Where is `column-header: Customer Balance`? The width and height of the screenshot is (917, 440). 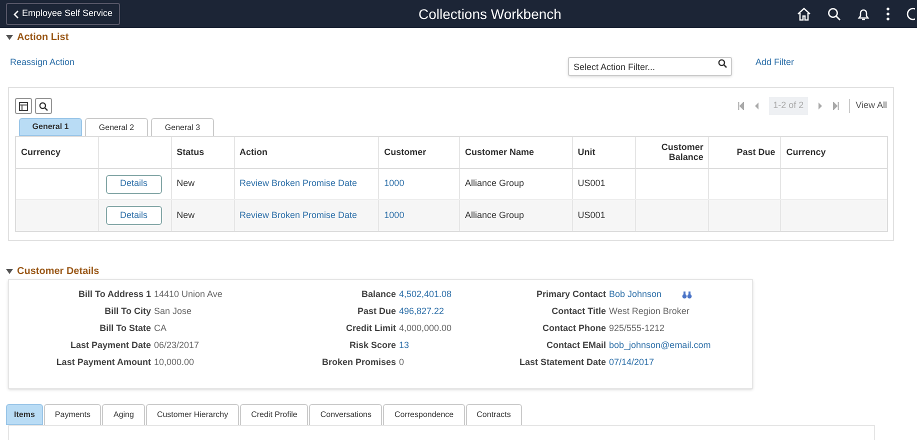 column-header: Customer Balance is located at coordinates (672, 152).